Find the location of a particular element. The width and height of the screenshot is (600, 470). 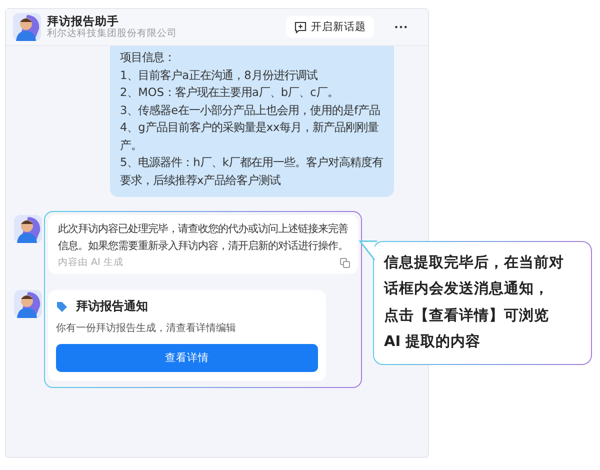

tag-icon is located at coordinates (62, 306).